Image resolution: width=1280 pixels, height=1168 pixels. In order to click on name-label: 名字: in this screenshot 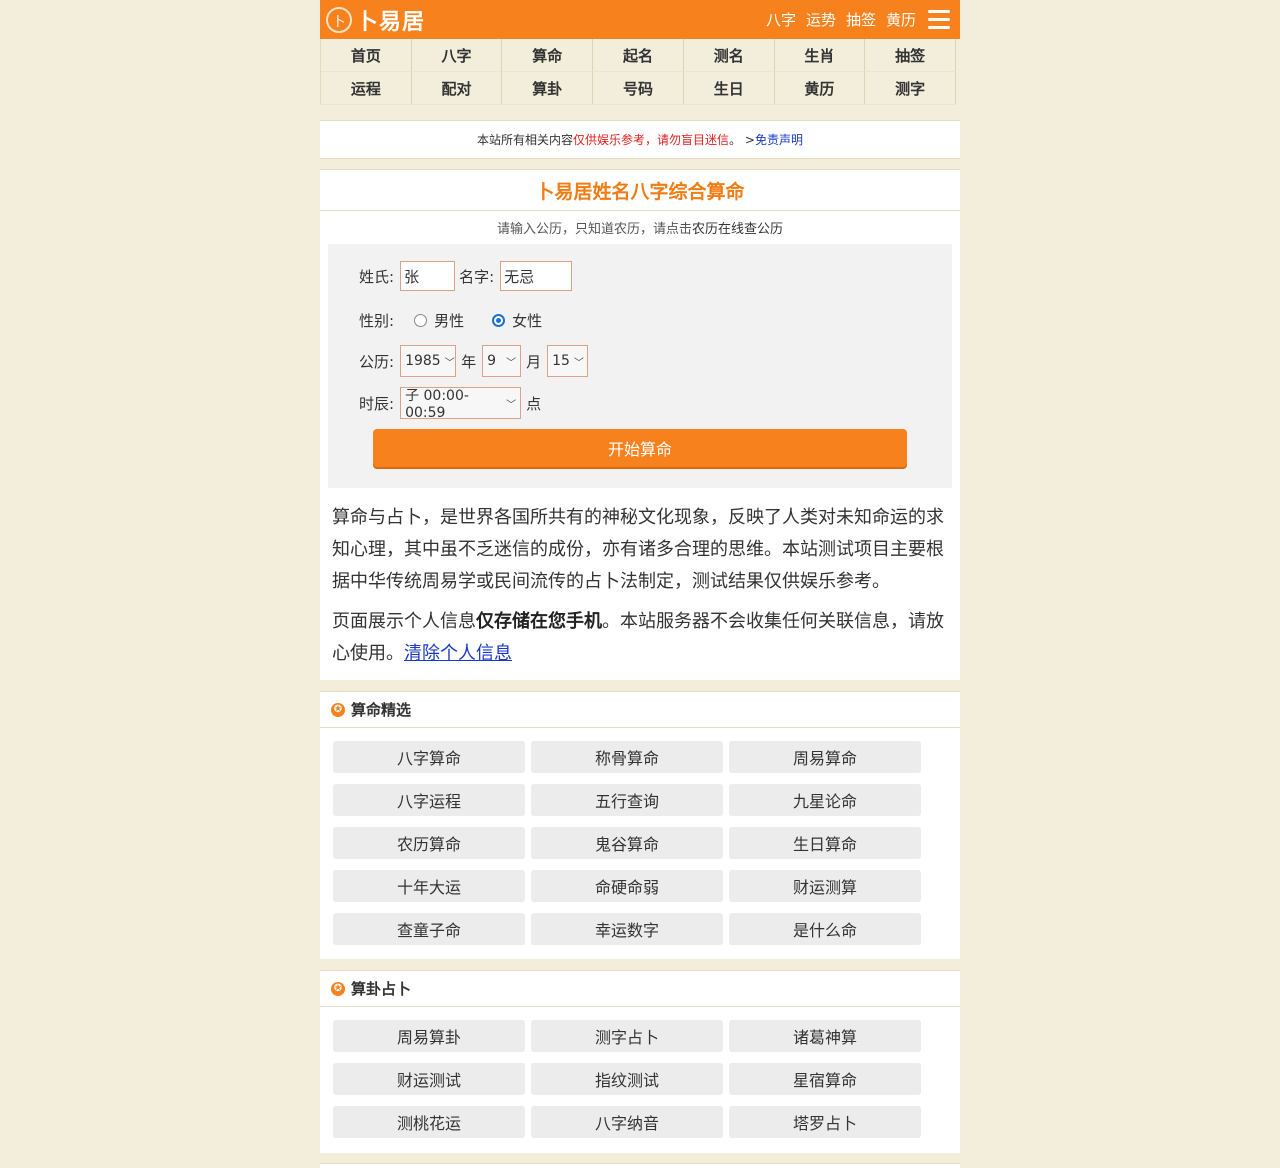, I will do `click(477, 276)`.